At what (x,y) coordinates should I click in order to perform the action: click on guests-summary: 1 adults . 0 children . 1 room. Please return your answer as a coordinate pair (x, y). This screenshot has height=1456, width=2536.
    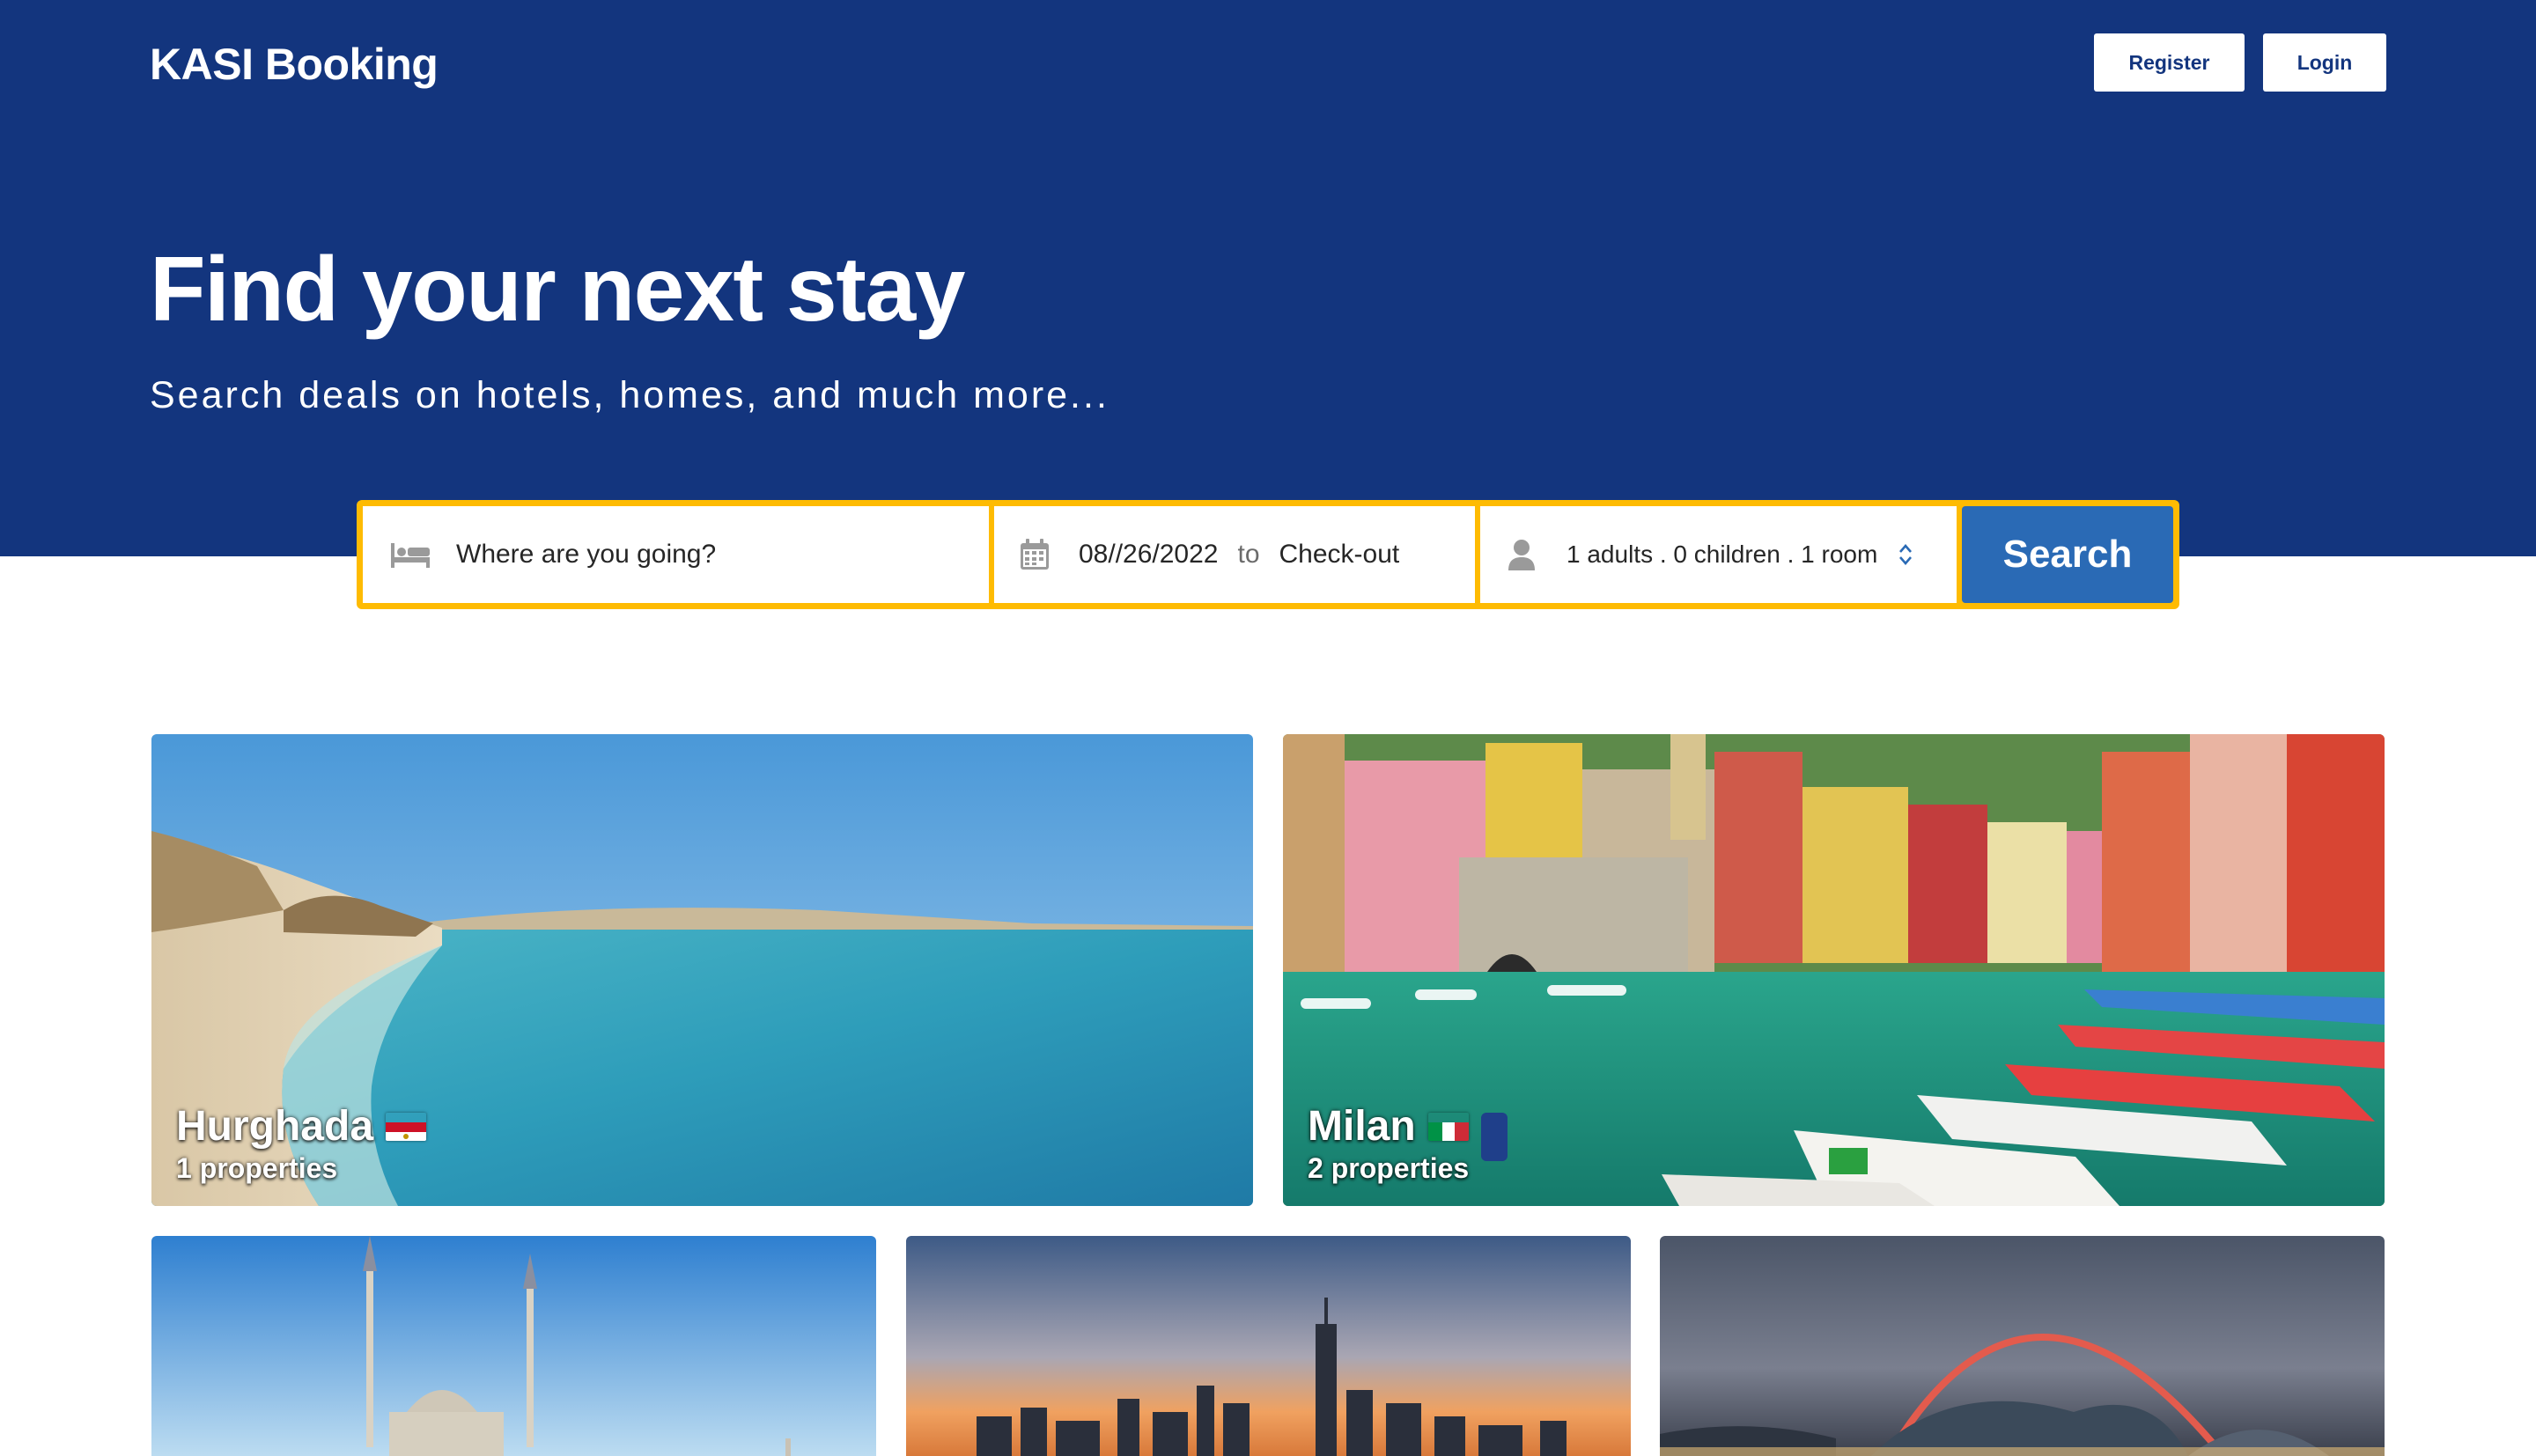
    Looking at the image, I should click on (1722, 554).